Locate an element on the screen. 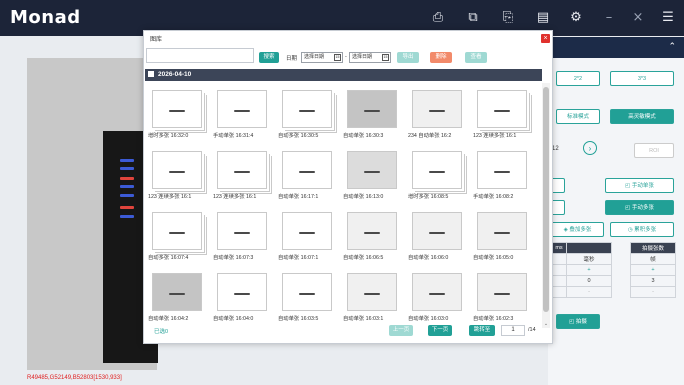 The width and height of the screenshot is (684, 385). search-button: 搜索 is located at coordinates (269, 57).